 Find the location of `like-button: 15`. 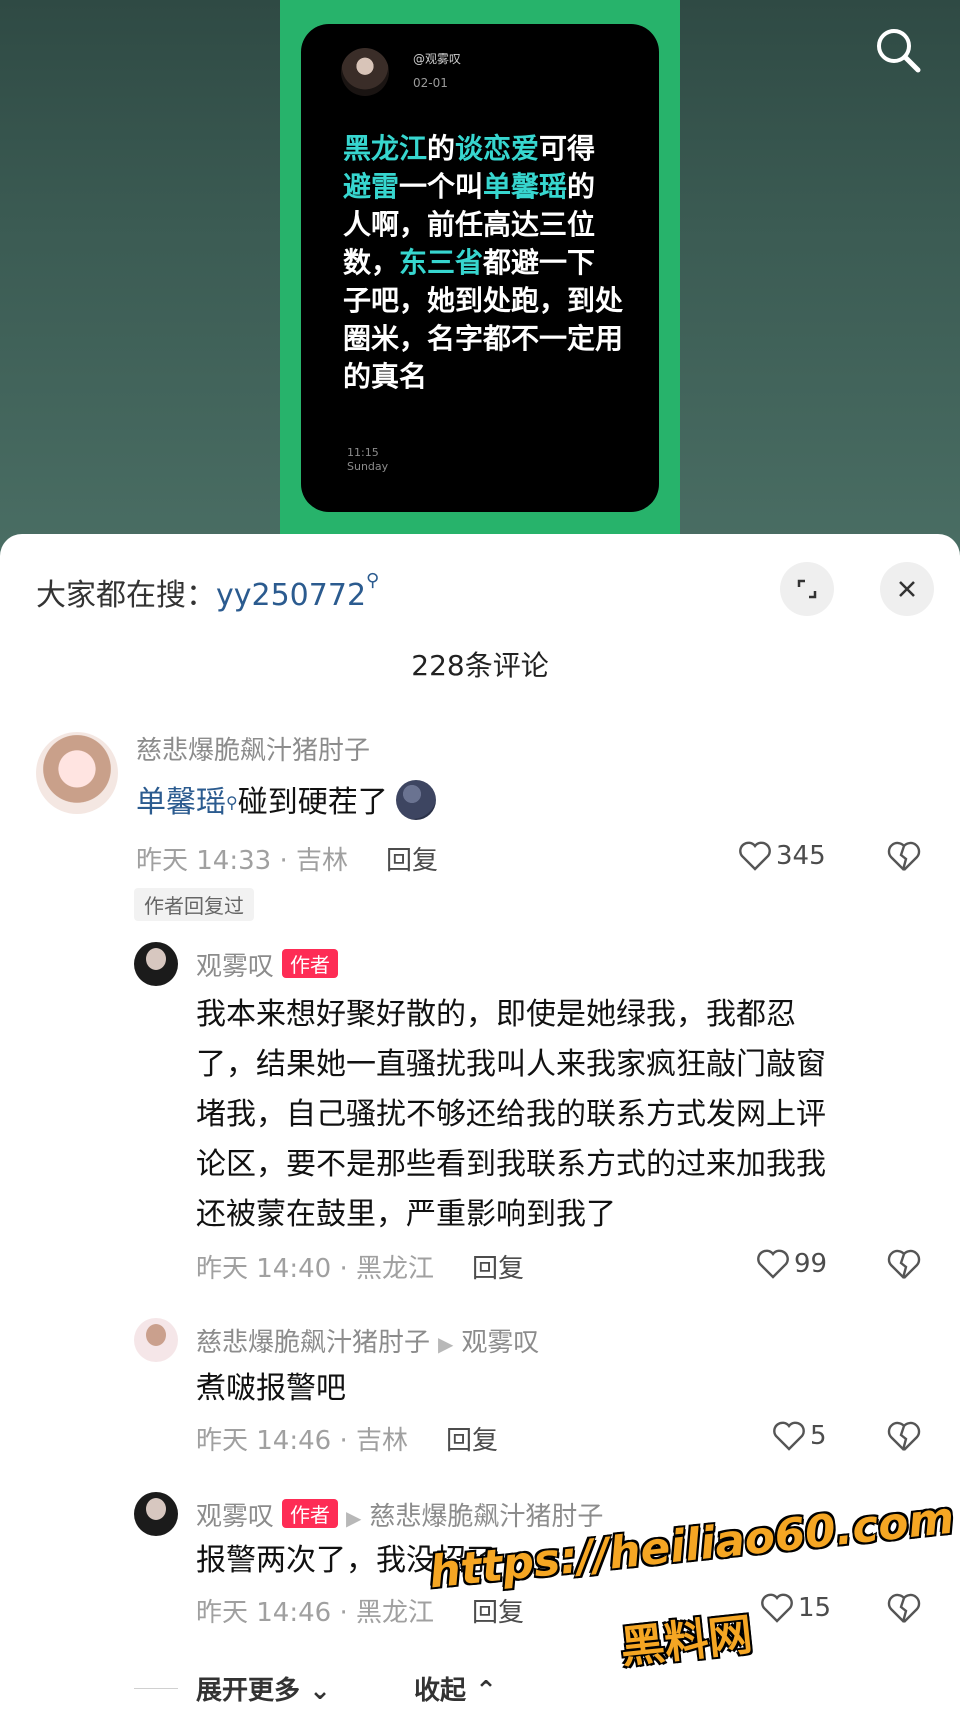

like-button: 15 is located at coordinates (795, 1608).